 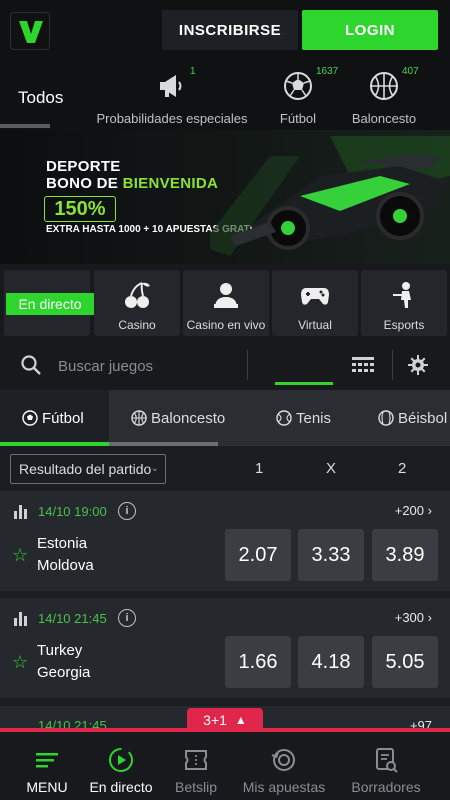 I want to click on bottom-nav-label: MENU, so click(x=47, y=787).